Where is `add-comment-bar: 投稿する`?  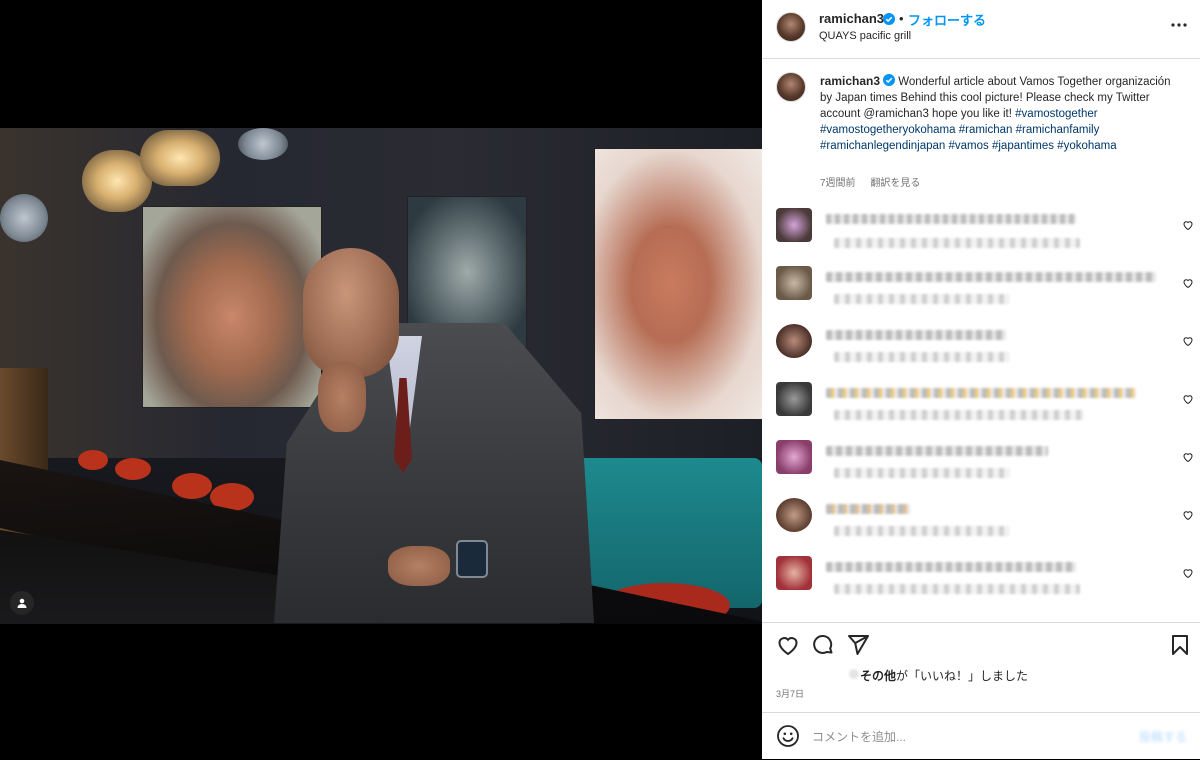 add-comment-bar: 投稿する is located at coordinates (981, 736).